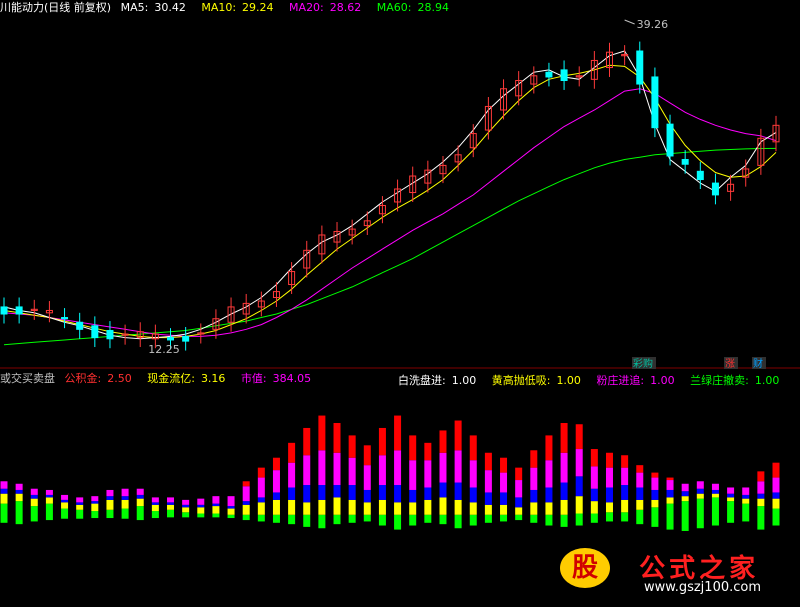 Image resolution: width=800 pixels, height=607 pixels. I want to click on signal-tag-text: 彩购, so click(643, 363).